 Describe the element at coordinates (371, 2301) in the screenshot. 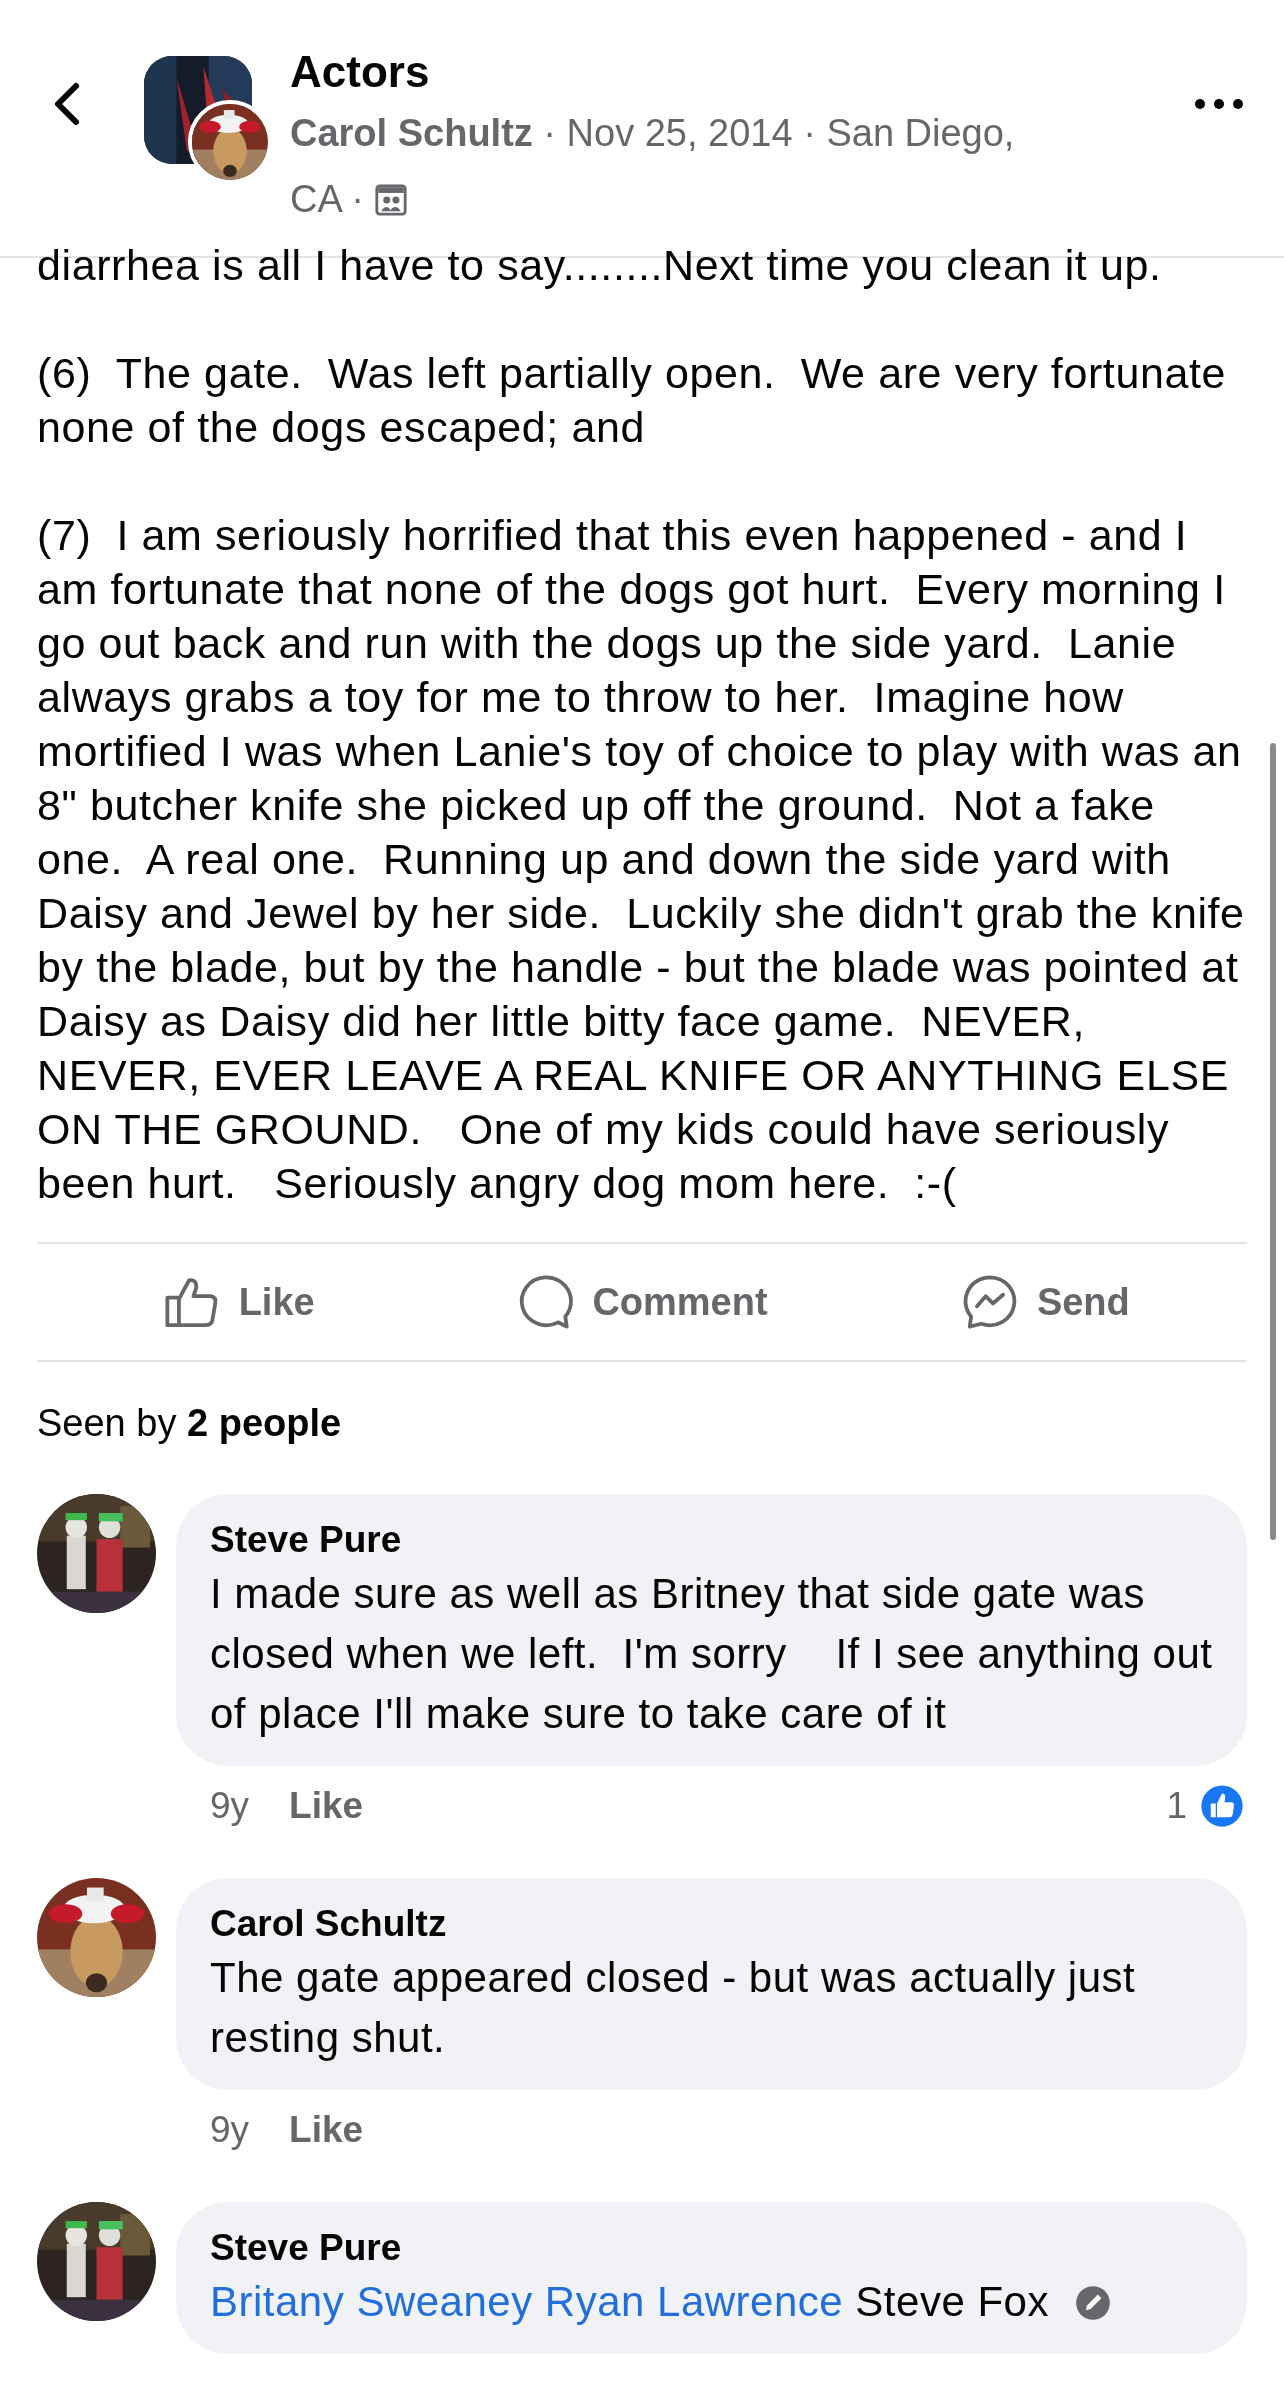

I see `mention-link: Britany Sweaney` at that location.